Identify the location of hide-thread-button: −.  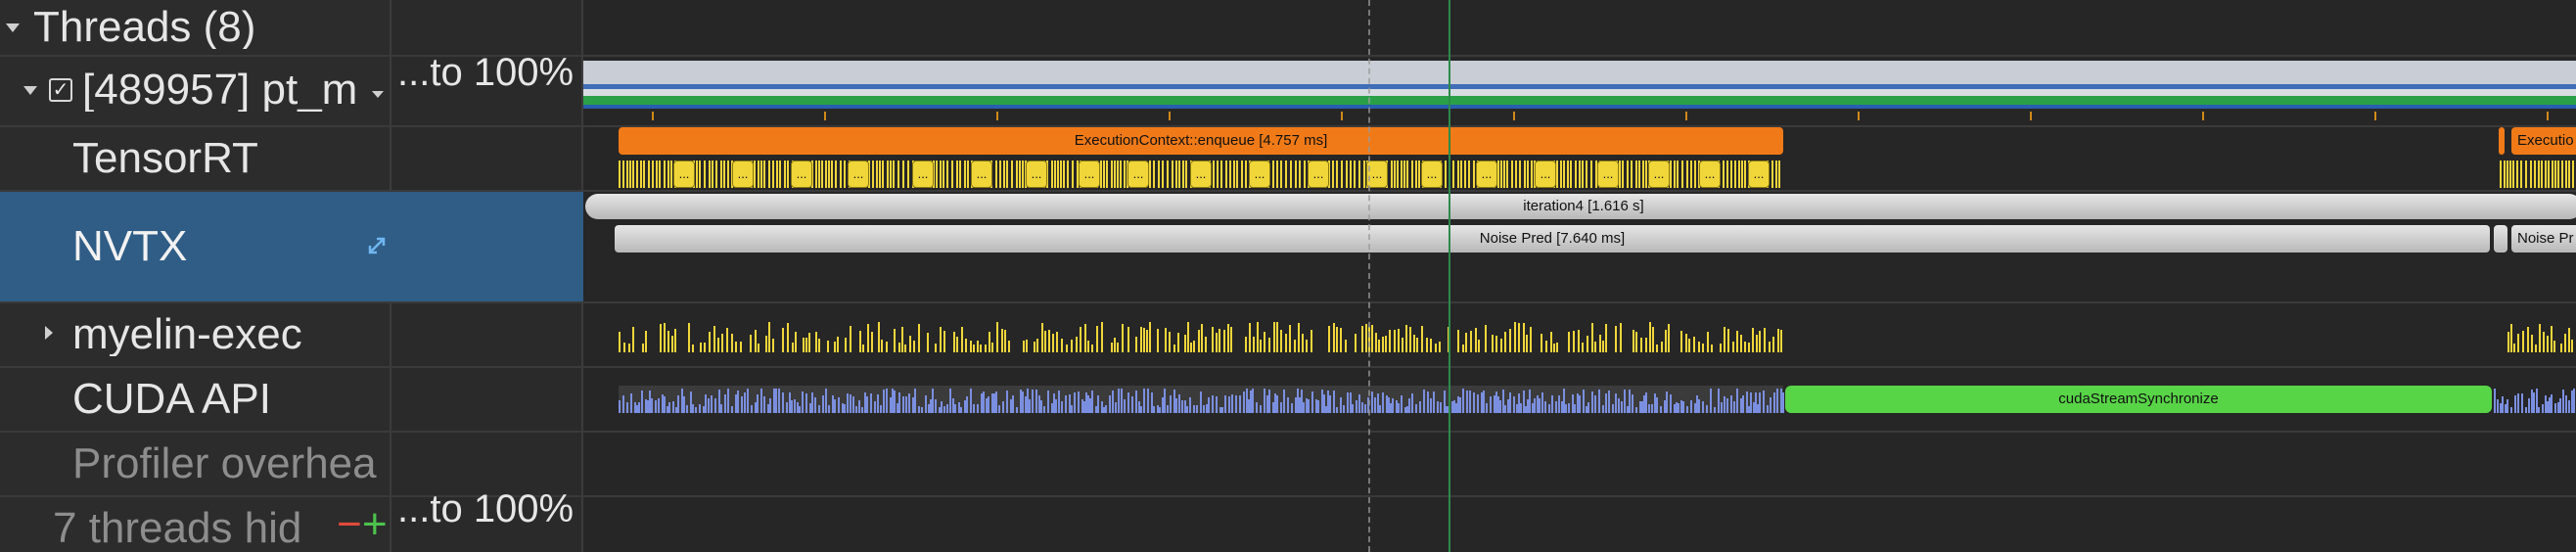
(349, 524).